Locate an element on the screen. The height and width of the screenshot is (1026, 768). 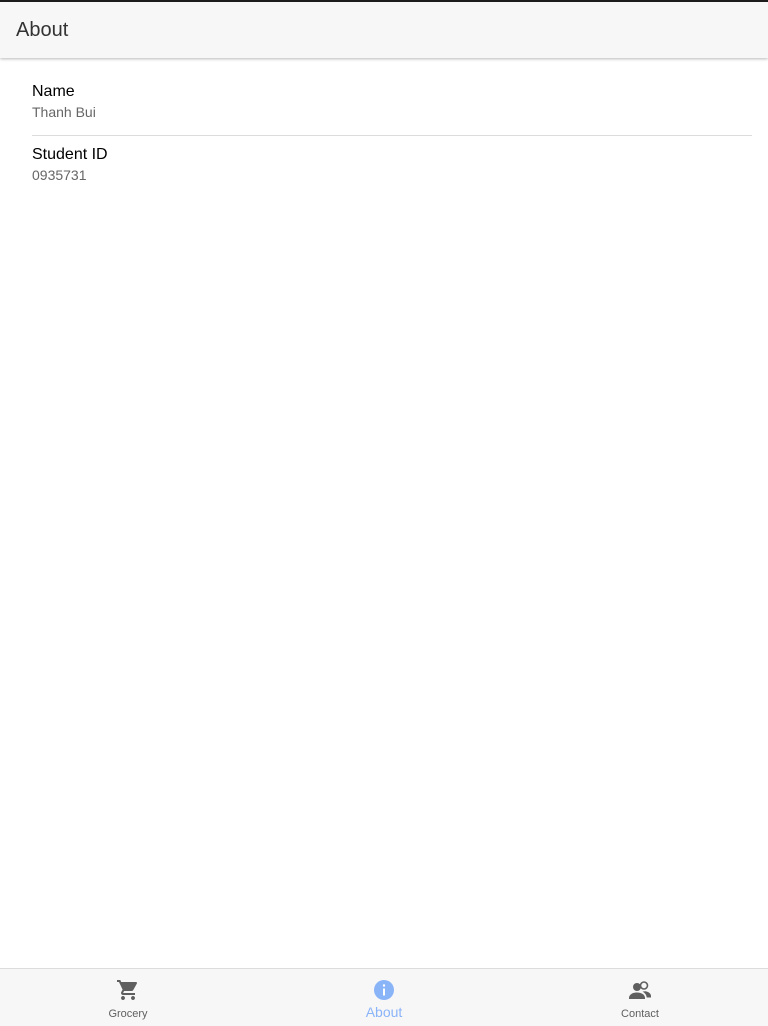
student-id-label: Student ID is located at coordinates (70, 154).